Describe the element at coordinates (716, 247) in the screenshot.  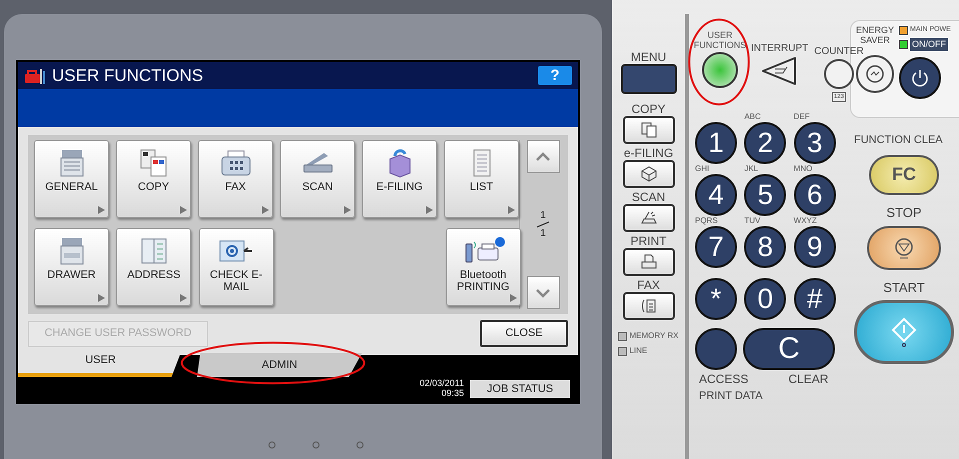
I see `keypad-key: 7` at that location.